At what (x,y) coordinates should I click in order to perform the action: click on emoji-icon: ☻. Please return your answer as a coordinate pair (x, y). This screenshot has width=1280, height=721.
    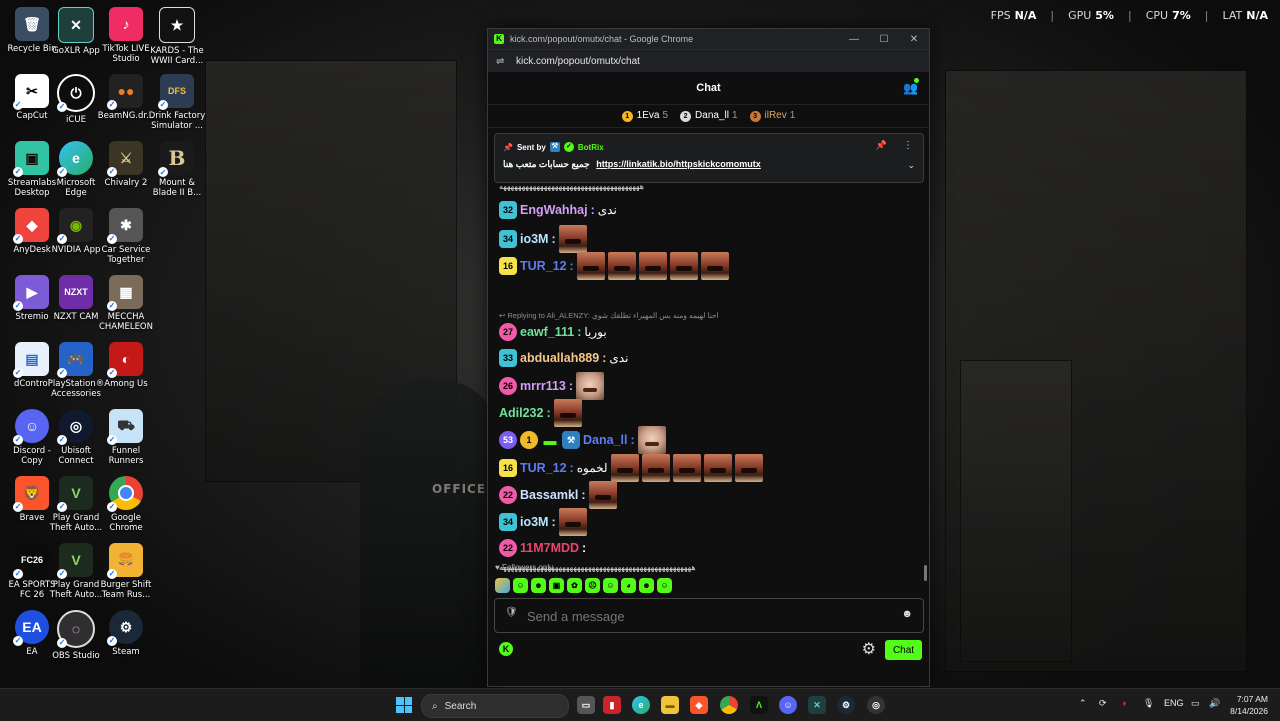
    Looking at the image, I should click on (907, 614).